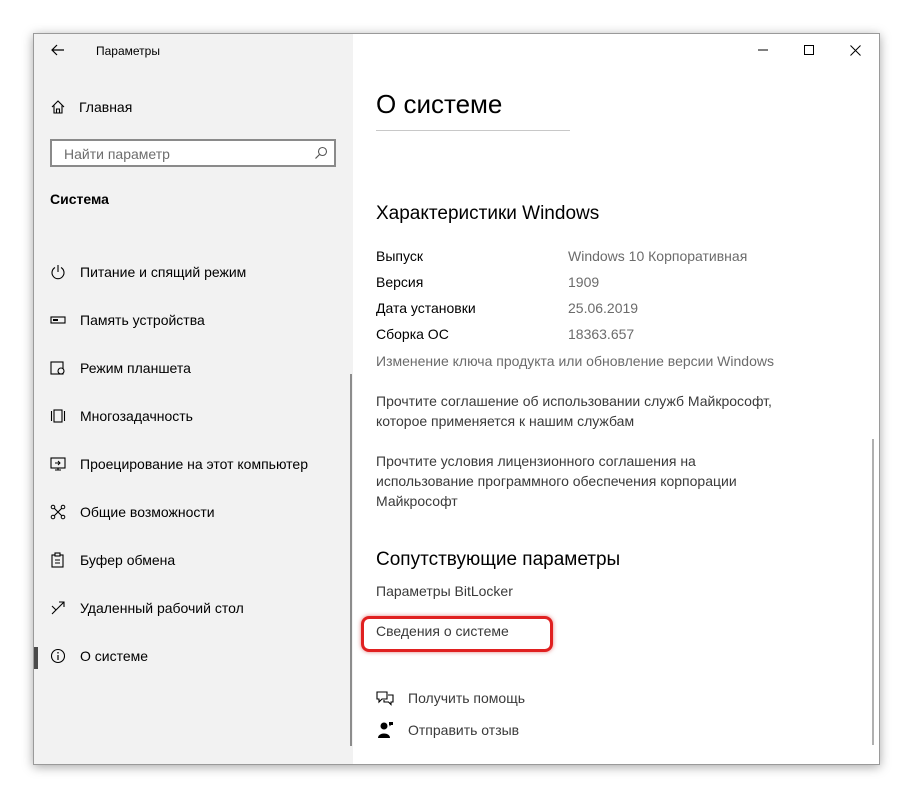  Describe the element at coordinates (584, 282) in the screenshot. I see `spec-value: 1909` at that location.